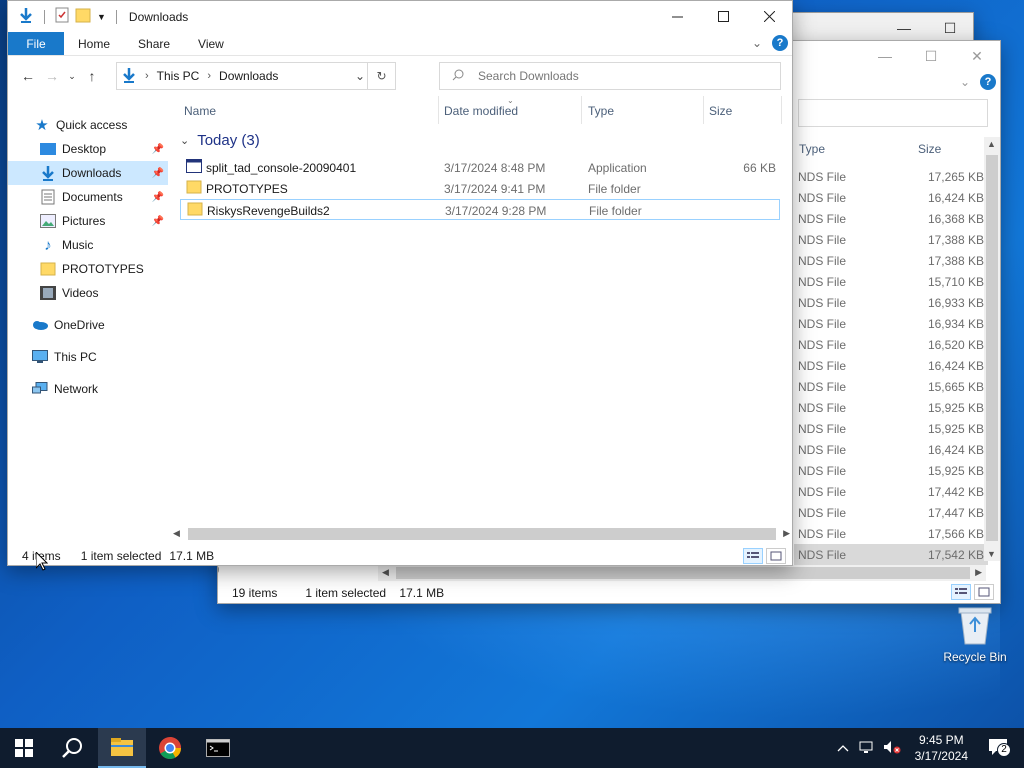 The height and width of the screenshot is (768, 1024). Describe the element at coordinates (977, 56) in the screenshot. I see `close-button: ✕` at that location.